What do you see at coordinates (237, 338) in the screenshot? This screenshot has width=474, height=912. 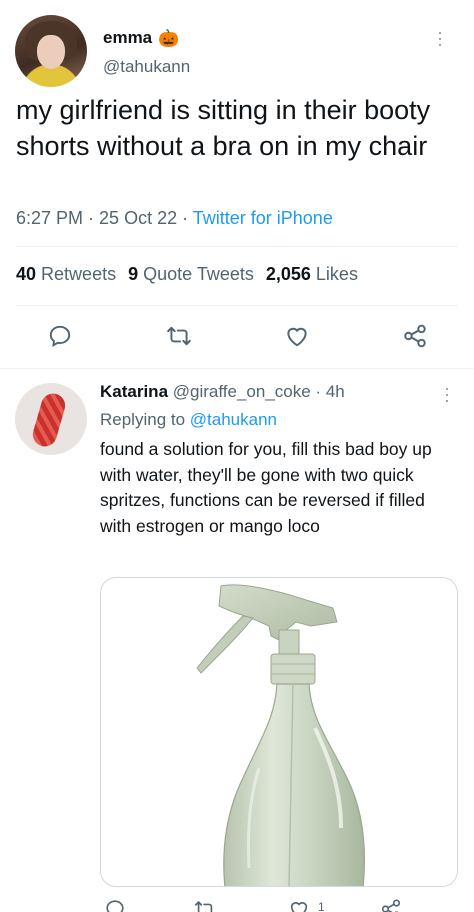 I see `tweet-actions` at bounding box center [237, 338].